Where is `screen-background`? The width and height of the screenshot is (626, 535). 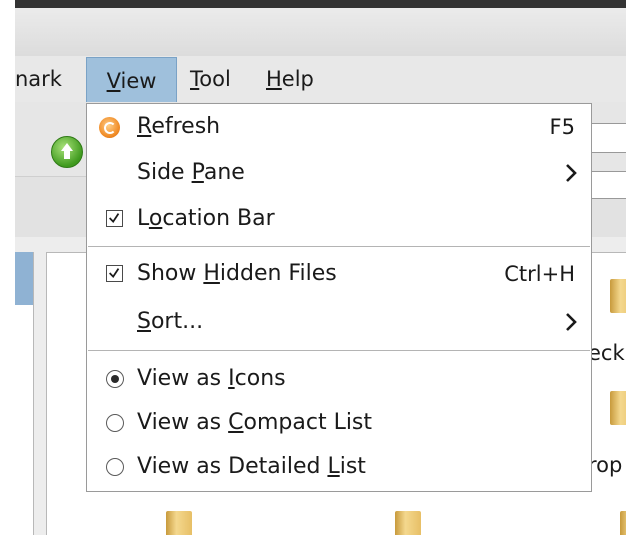 screen-background is located at coordinates (7, 267).